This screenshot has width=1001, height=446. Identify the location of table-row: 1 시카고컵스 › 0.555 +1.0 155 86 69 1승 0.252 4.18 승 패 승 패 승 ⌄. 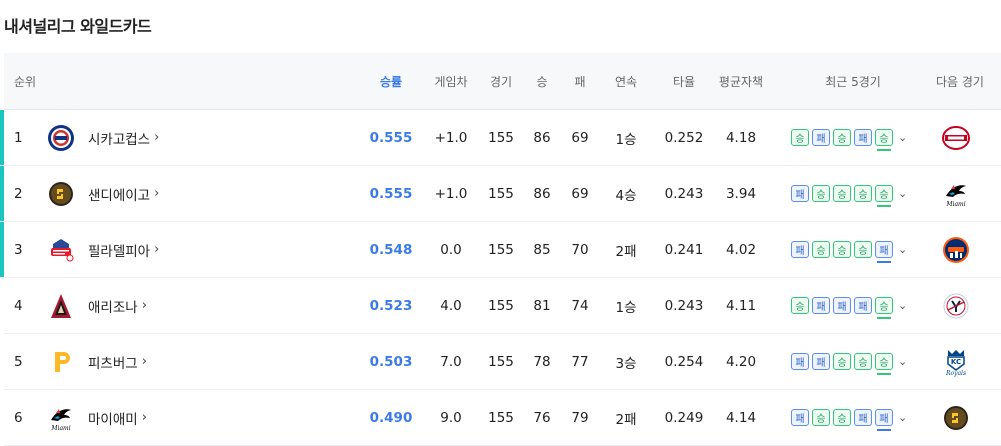
(500, 138).